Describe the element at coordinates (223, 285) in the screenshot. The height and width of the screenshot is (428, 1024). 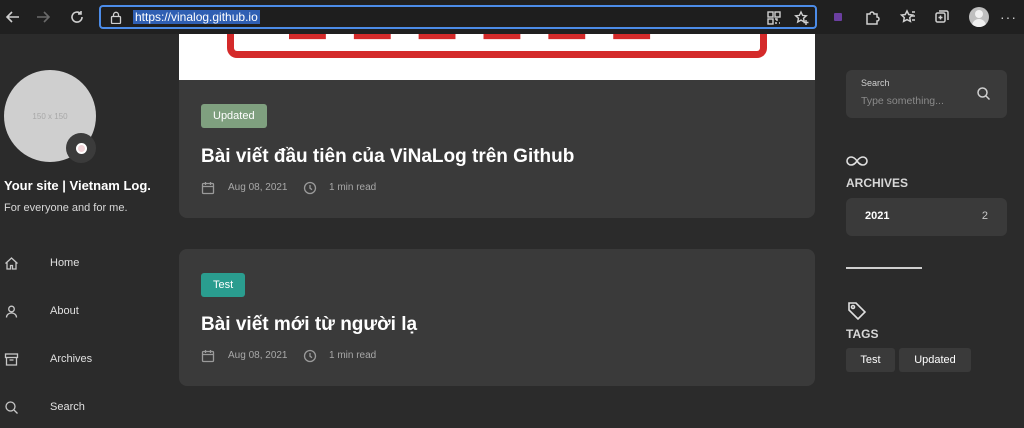
I see `post-tag: Test` at that location.